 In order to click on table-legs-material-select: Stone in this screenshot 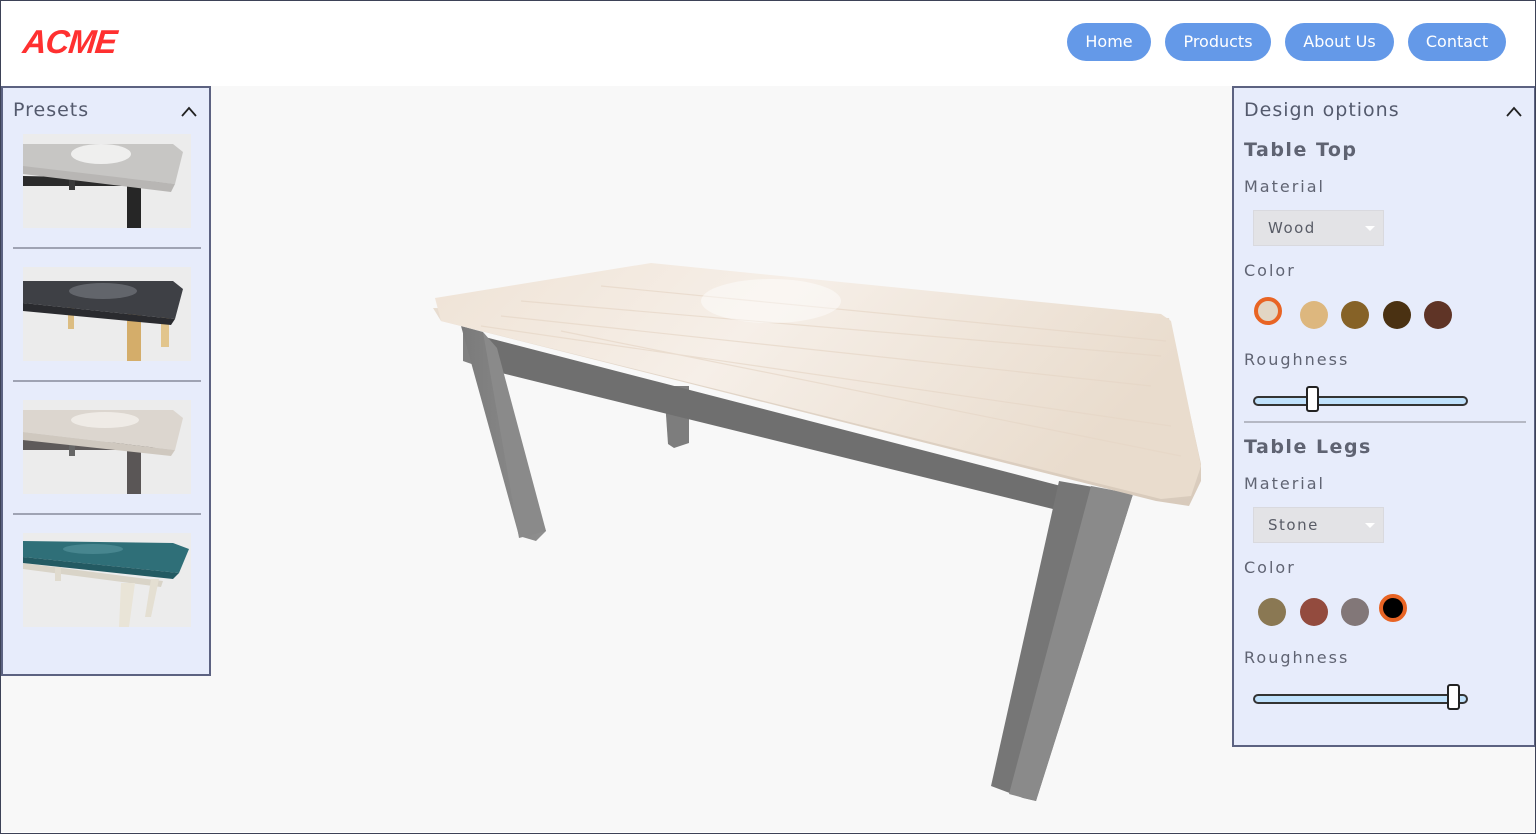, I will do `click(1318, 525)`.